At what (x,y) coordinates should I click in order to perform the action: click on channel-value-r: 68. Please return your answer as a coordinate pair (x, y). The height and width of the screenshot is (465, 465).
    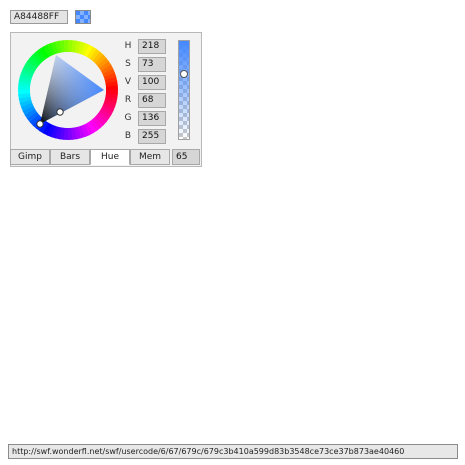
    Looking at the image, I should click on (152, 100).